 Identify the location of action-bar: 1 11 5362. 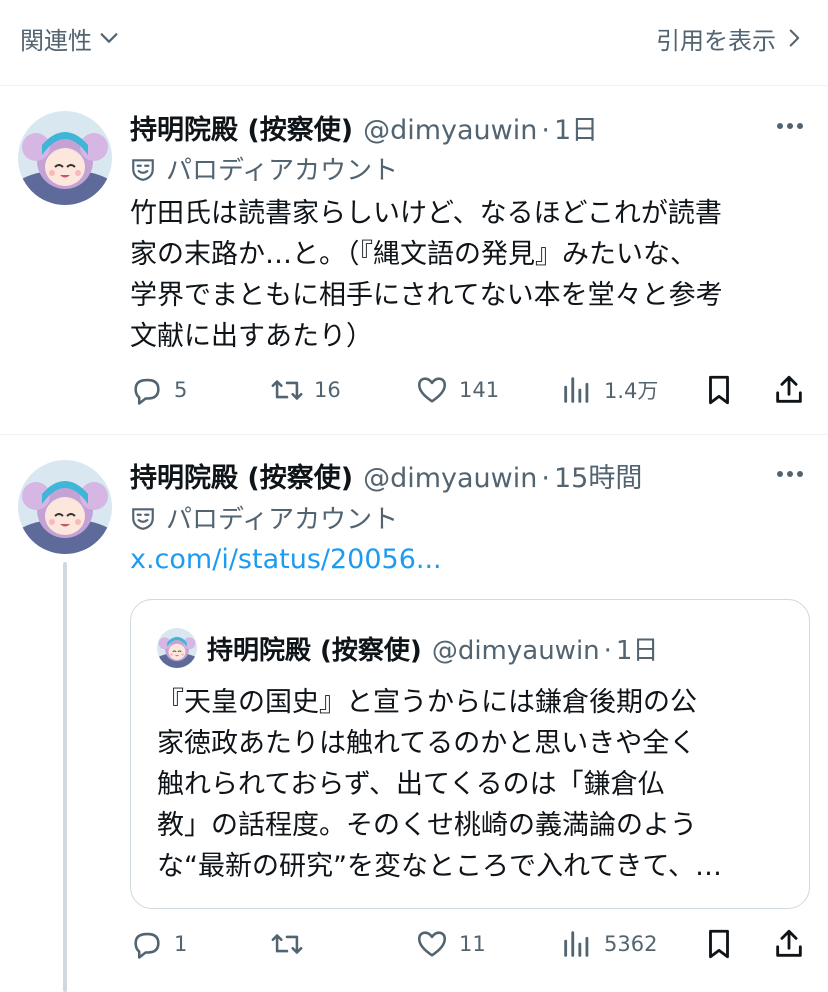
(470, 944).